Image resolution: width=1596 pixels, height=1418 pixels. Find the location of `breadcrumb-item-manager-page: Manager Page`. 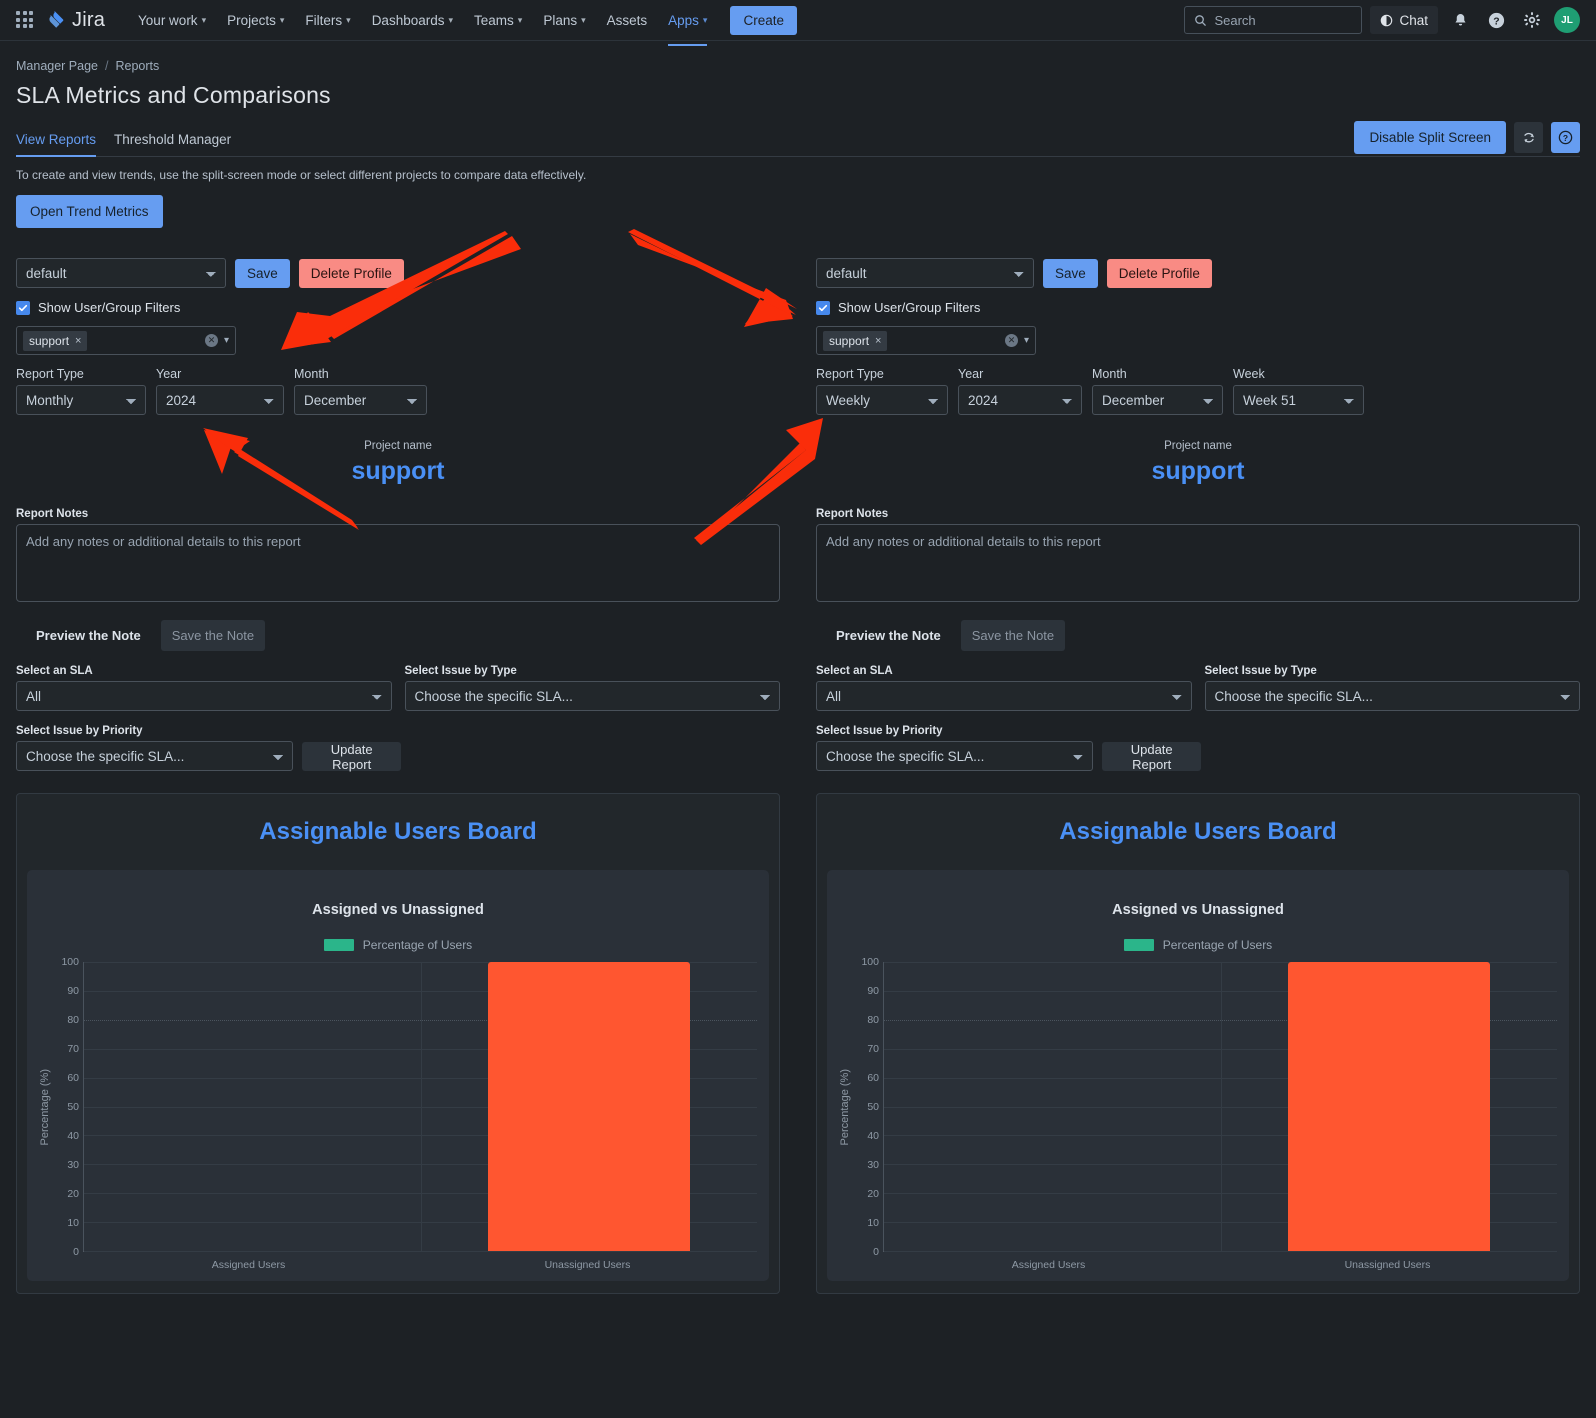

breadcrumb-item-manager-page: Manager Page is located at coordinates (57, 66).